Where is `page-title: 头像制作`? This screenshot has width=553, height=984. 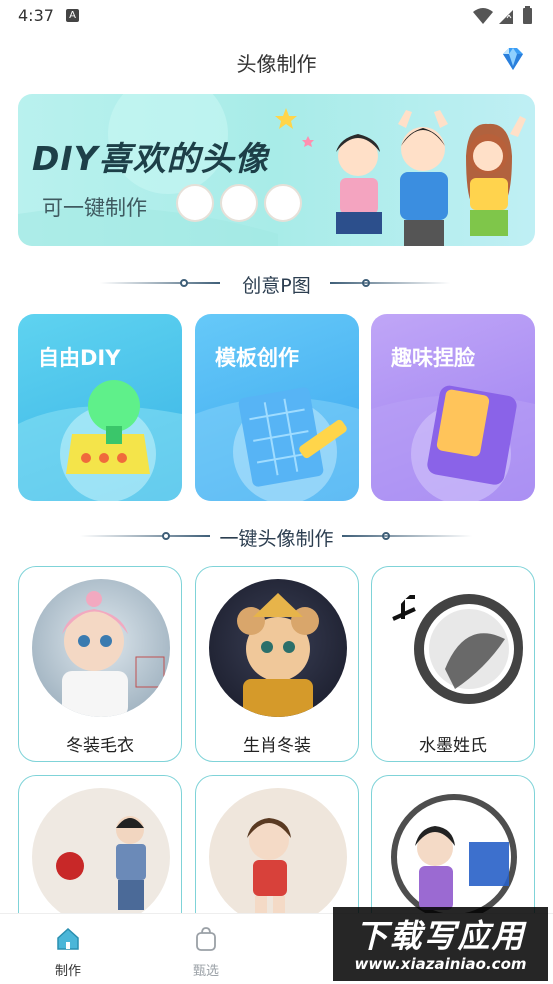 page-title: 头像制作 is located at coordinates (276, 64).